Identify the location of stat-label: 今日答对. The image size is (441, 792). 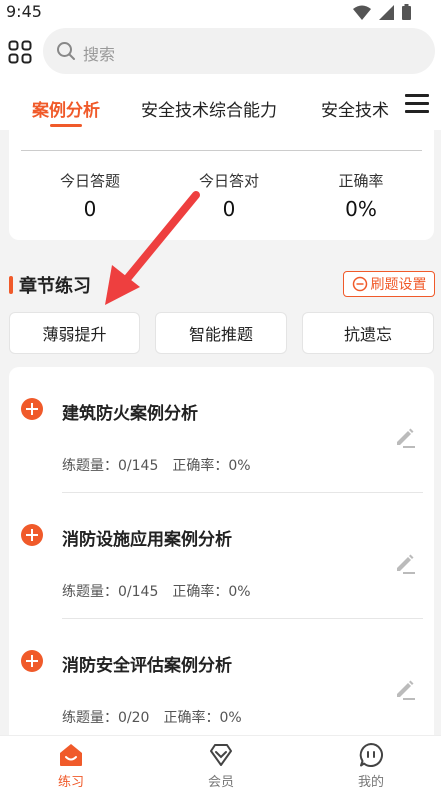
(228, 181).